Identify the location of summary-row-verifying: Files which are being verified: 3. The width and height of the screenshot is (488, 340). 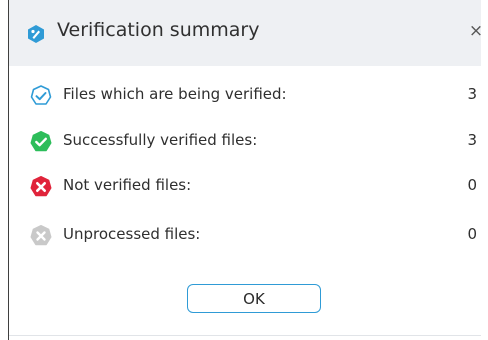
(258, 96).